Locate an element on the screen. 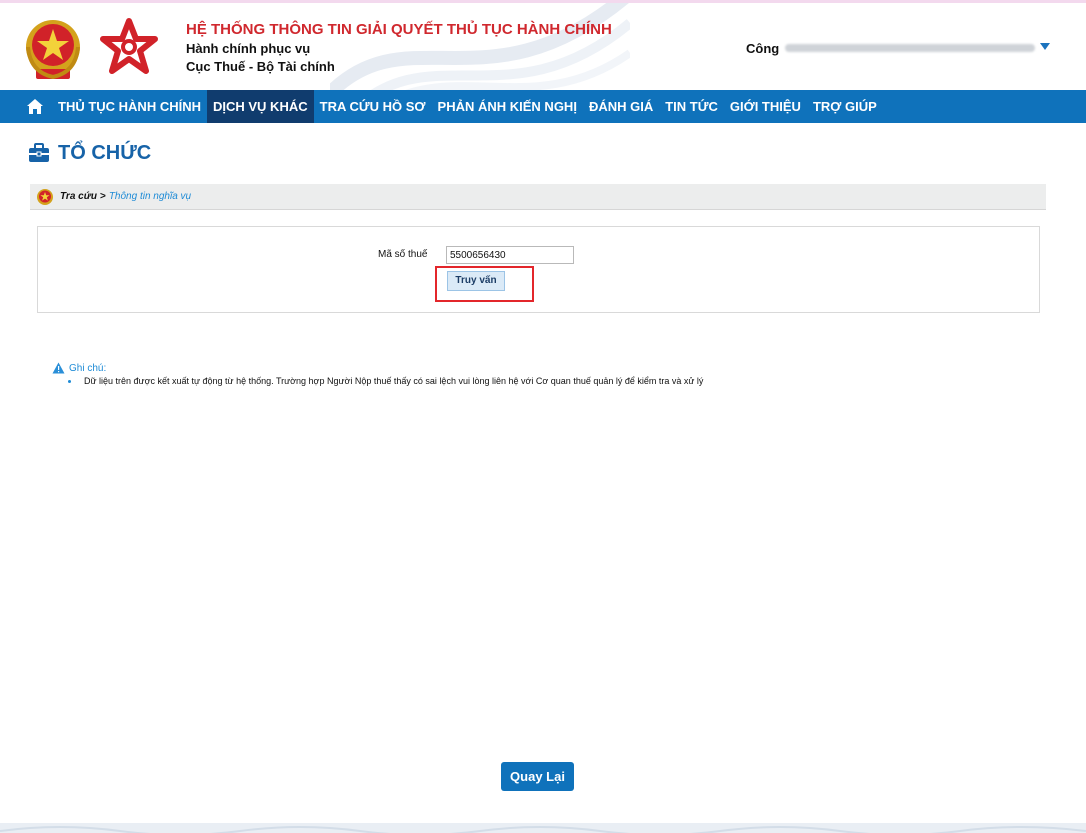  header-decoration is located at coordinates (480, 46).